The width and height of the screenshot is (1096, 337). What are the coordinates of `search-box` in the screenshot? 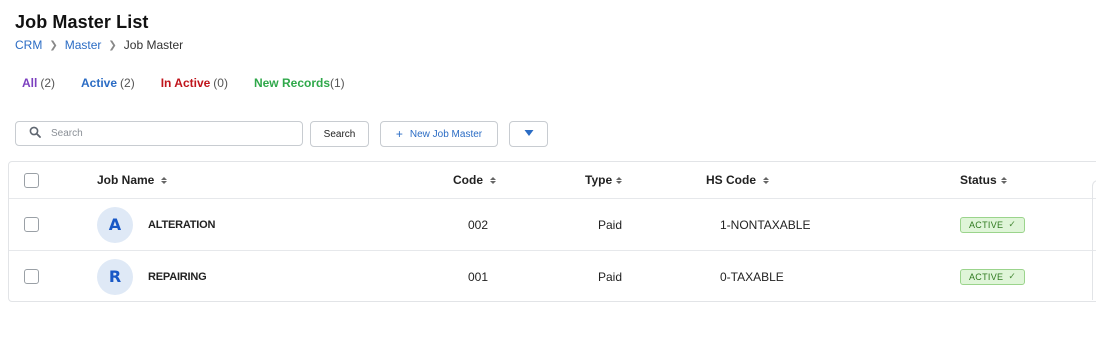 It's located at (159, 133).